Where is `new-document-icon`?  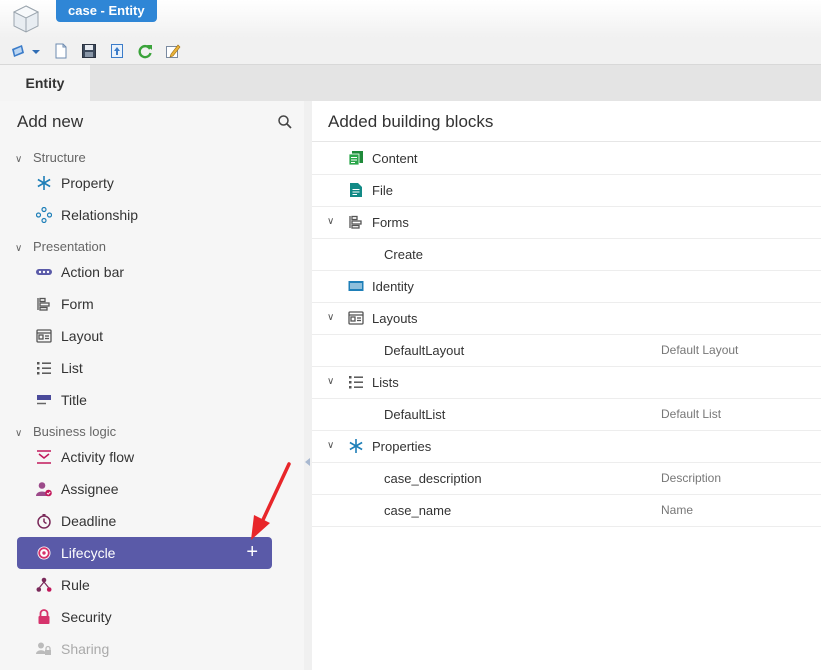
new-document-icon is located at coordinates (61, 51).